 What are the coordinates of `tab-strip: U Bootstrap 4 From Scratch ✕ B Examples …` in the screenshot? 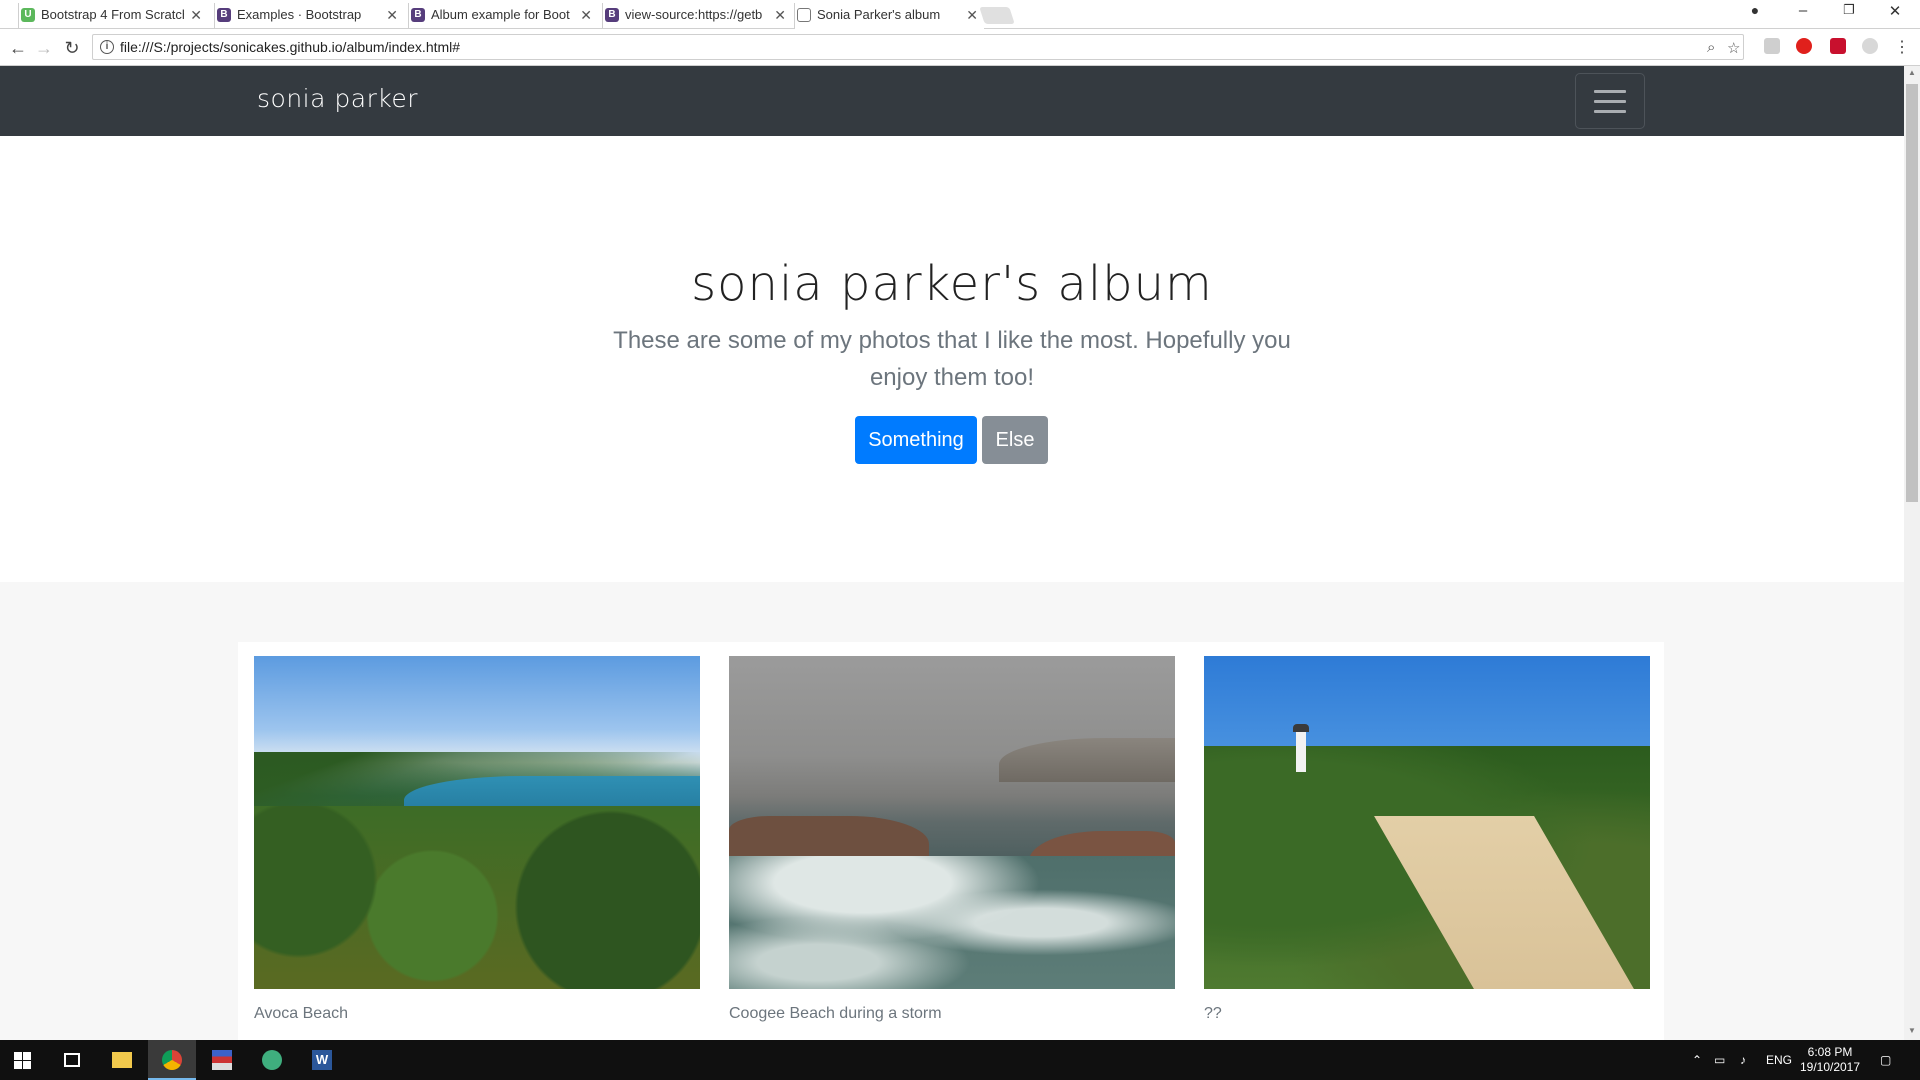 It's located at (960, 14).